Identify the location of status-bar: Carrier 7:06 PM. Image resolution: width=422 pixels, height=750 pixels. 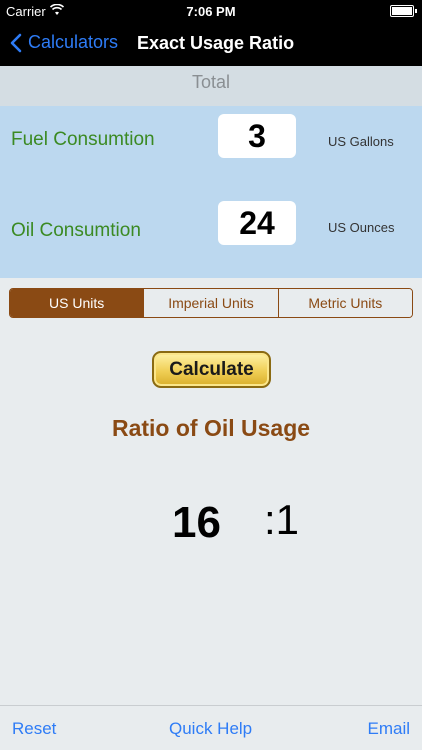
(211, 11).